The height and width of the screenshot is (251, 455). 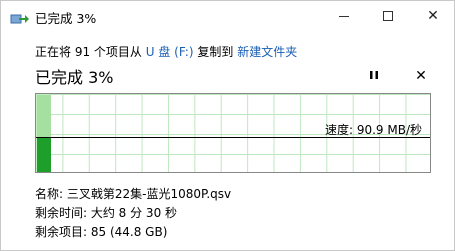 I want to click on source-link: U 盘 (F:), so click(x=170, y=52).